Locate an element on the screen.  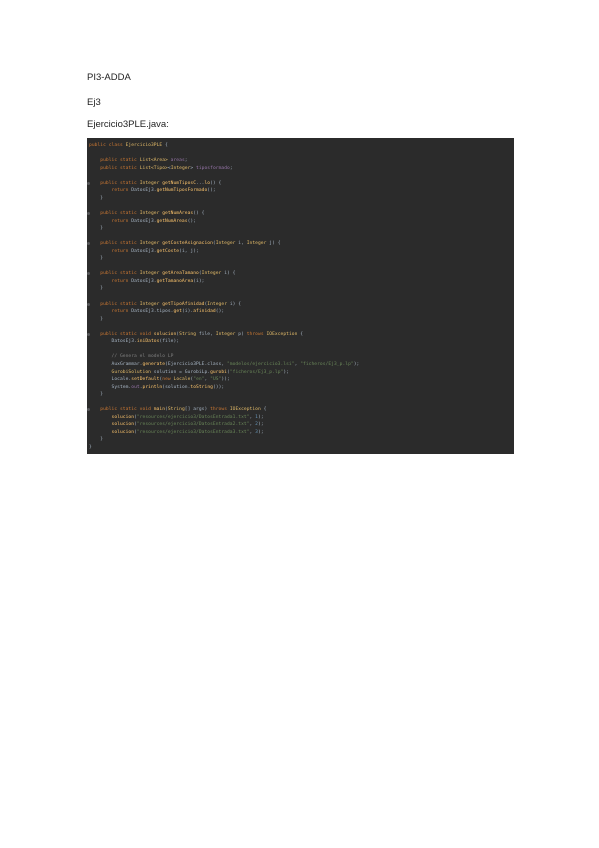
code-token: List<Tipo> is located at coordinates (153, 168).